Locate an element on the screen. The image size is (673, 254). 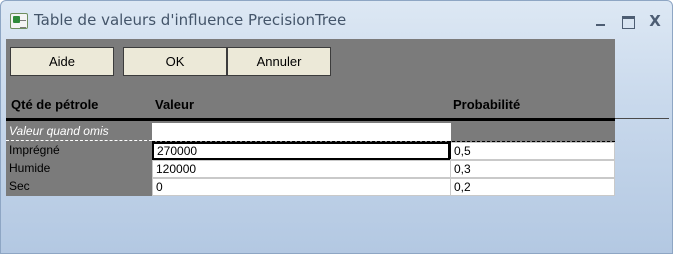
minimize-icon is located at coordinates (600, 21).